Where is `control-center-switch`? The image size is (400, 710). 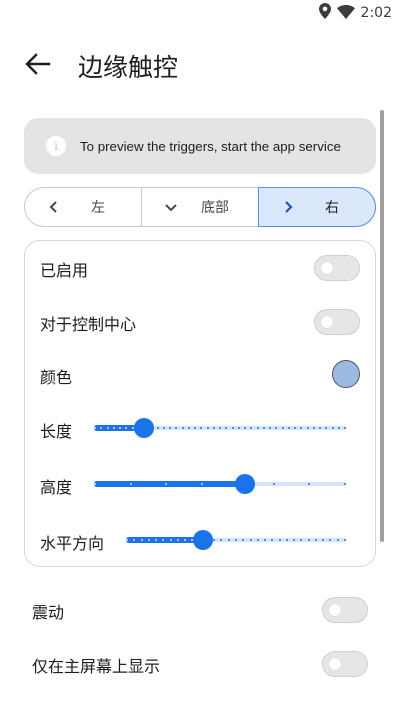 control-center-switch is located at coordinates (337, 322).